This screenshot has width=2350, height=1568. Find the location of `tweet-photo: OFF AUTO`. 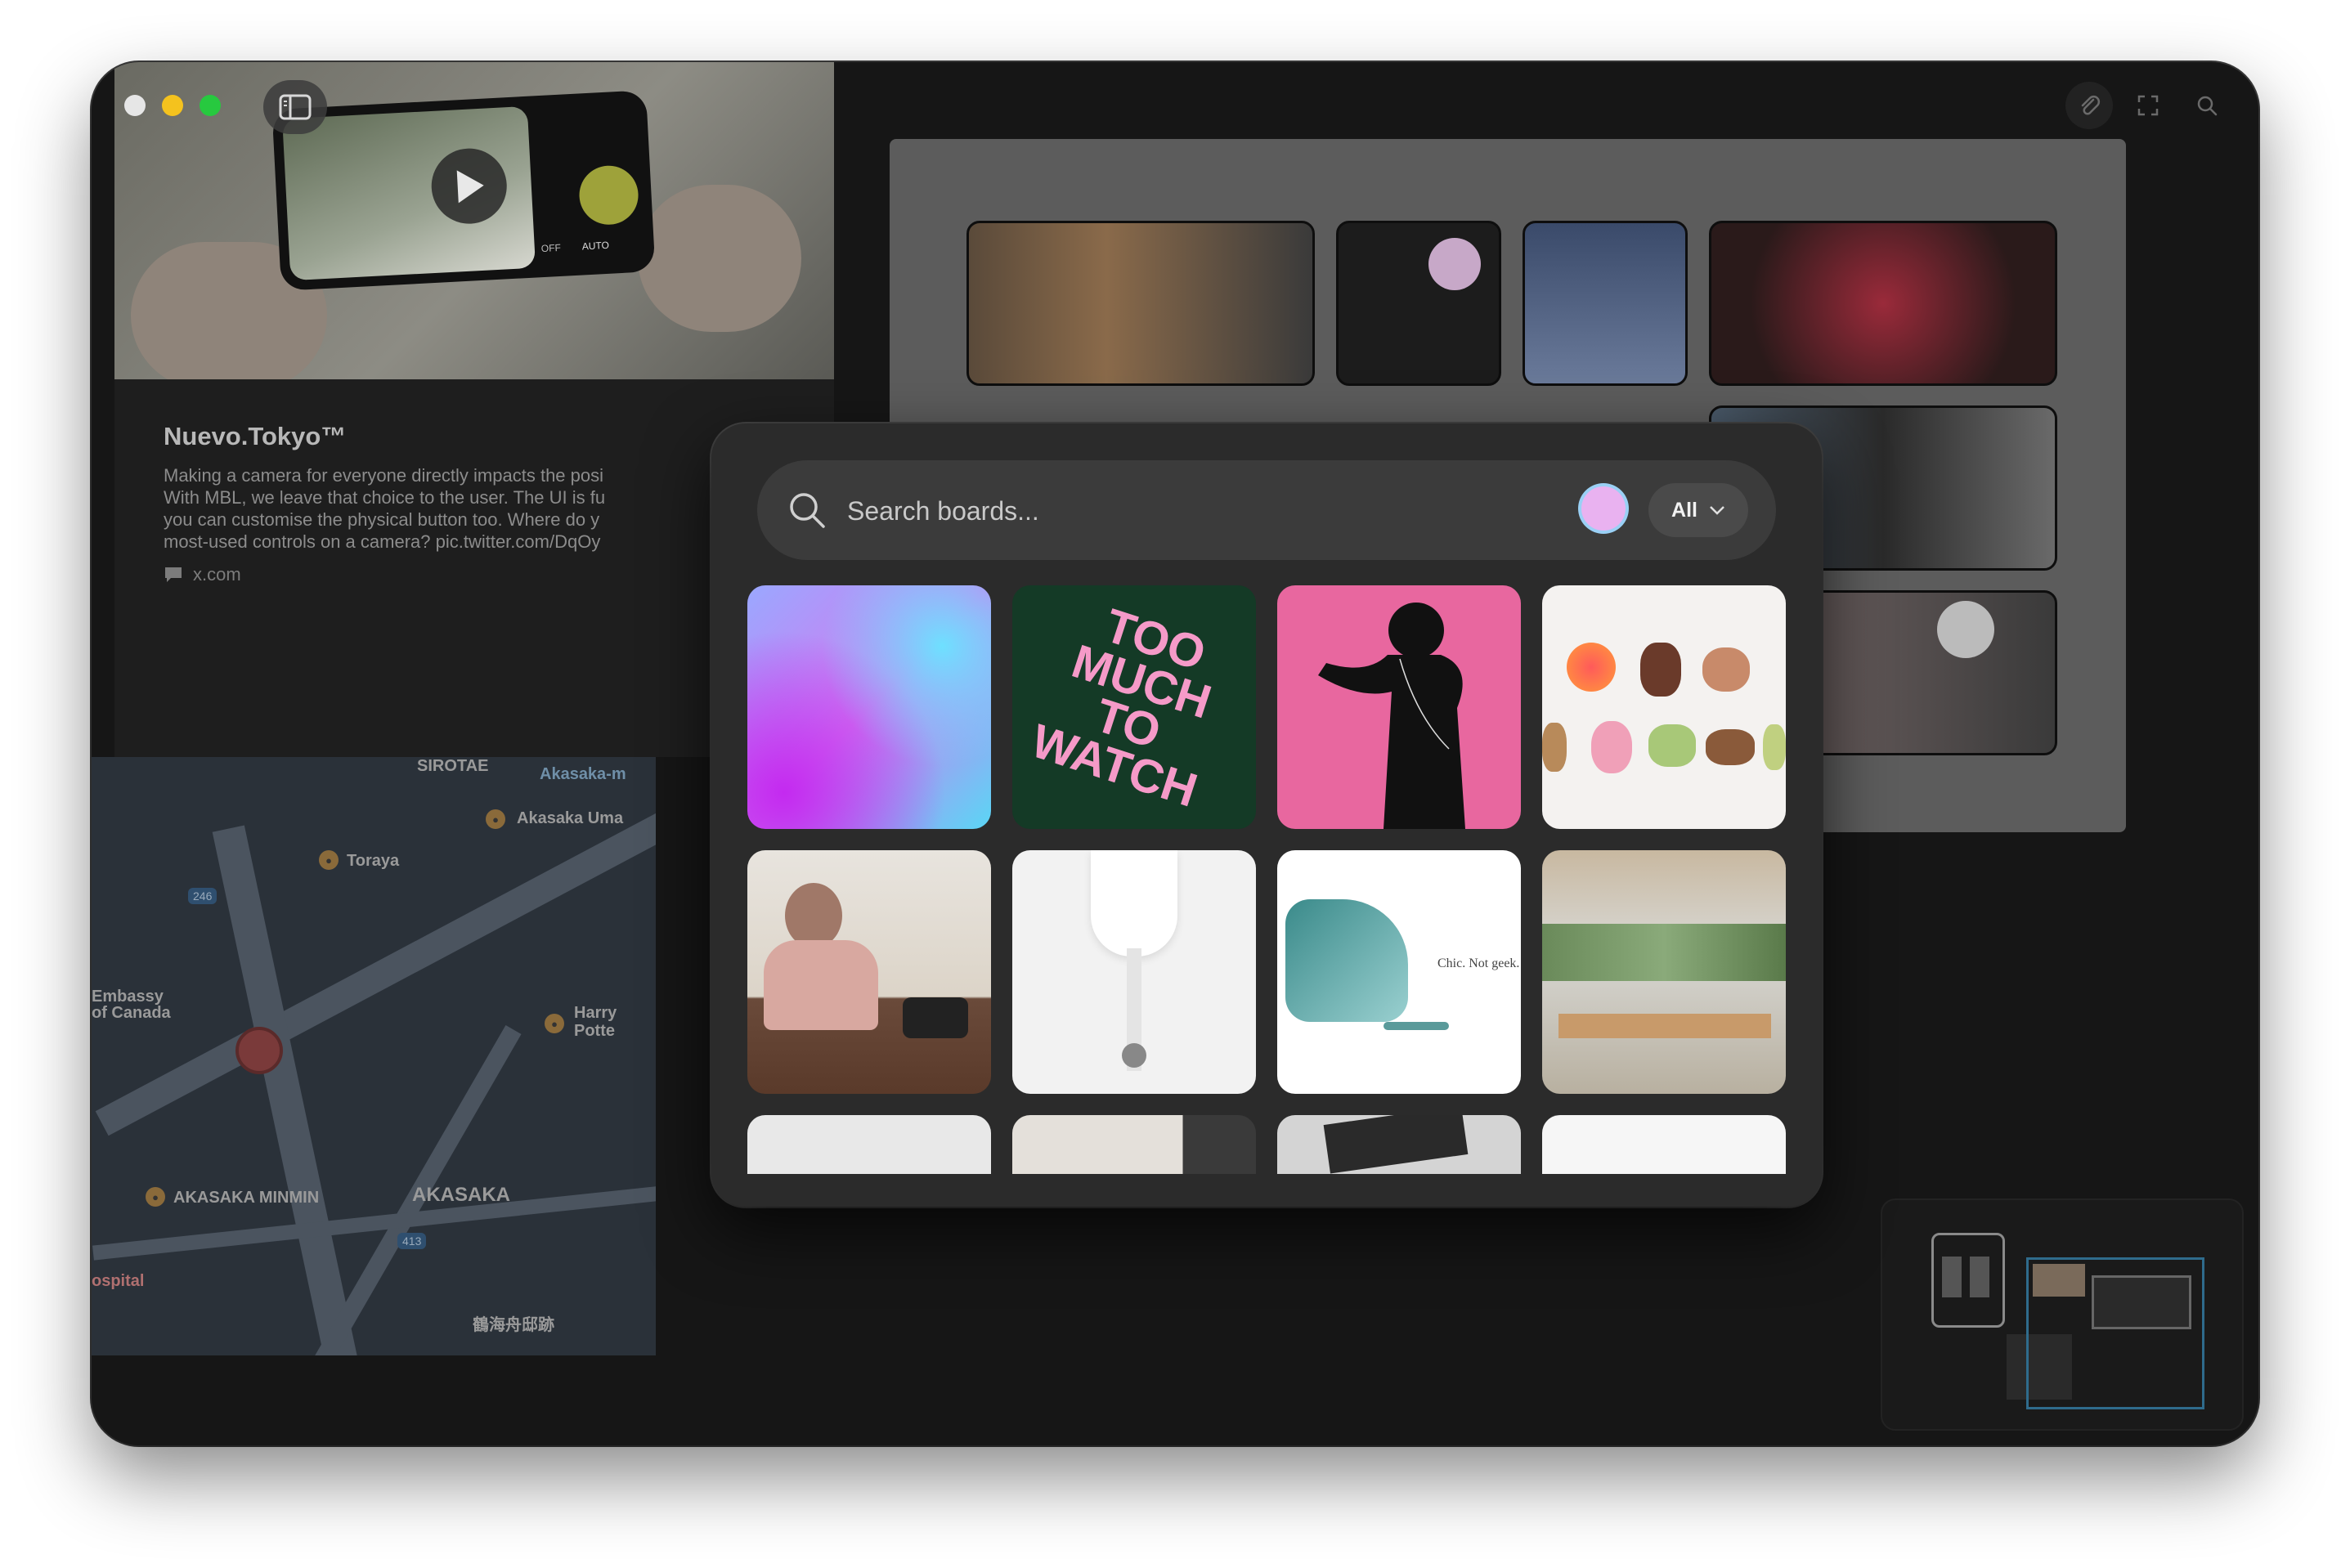

tweet-photo: OFF AUTO is located at coordinates (474, 220).